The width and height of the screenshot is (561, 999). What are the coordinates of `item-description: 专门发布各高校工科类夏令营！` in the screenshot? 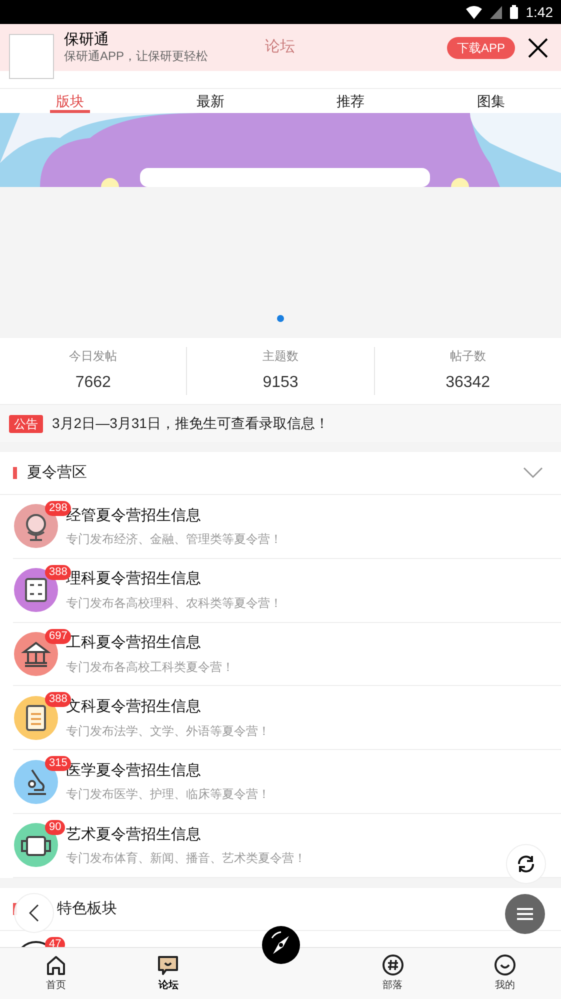 It's located at (150, 667).